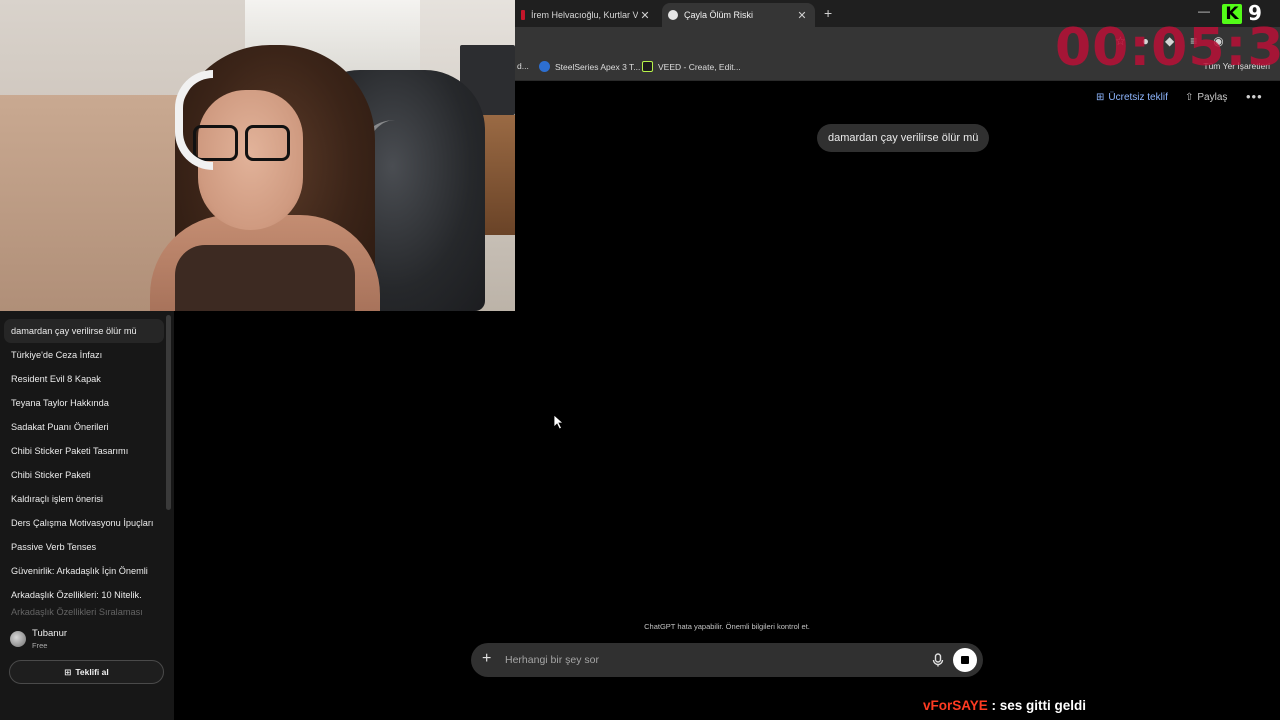 The image size is (1280, 720). I want to click on attach-plus-icon: +, so click(486, 659).